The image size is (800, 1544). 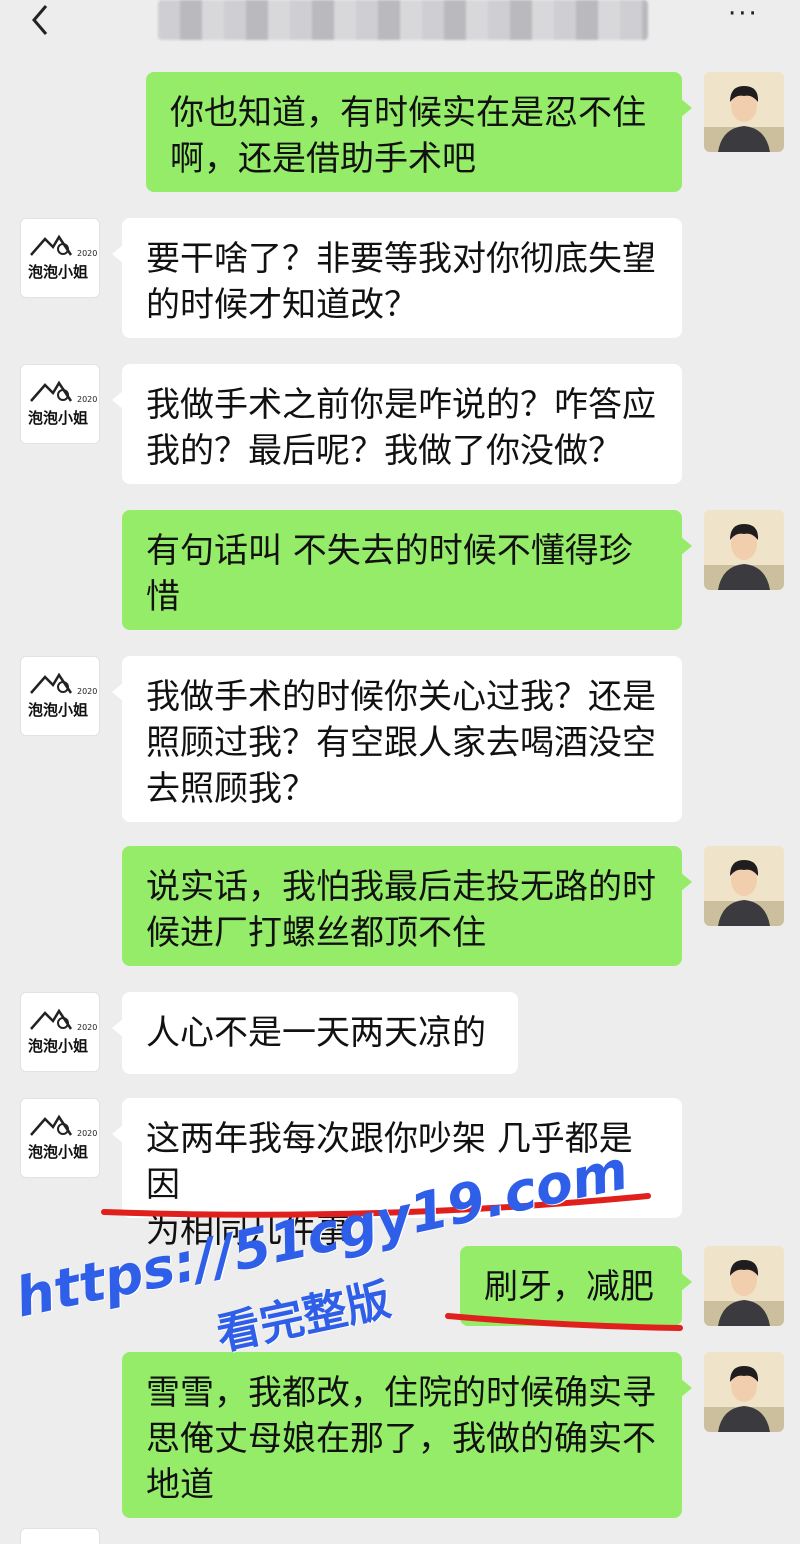 I want to click on message-bubble-self: 有句话叫 不失去的时候不懂得珍 惜, so click(x=407, y=570).